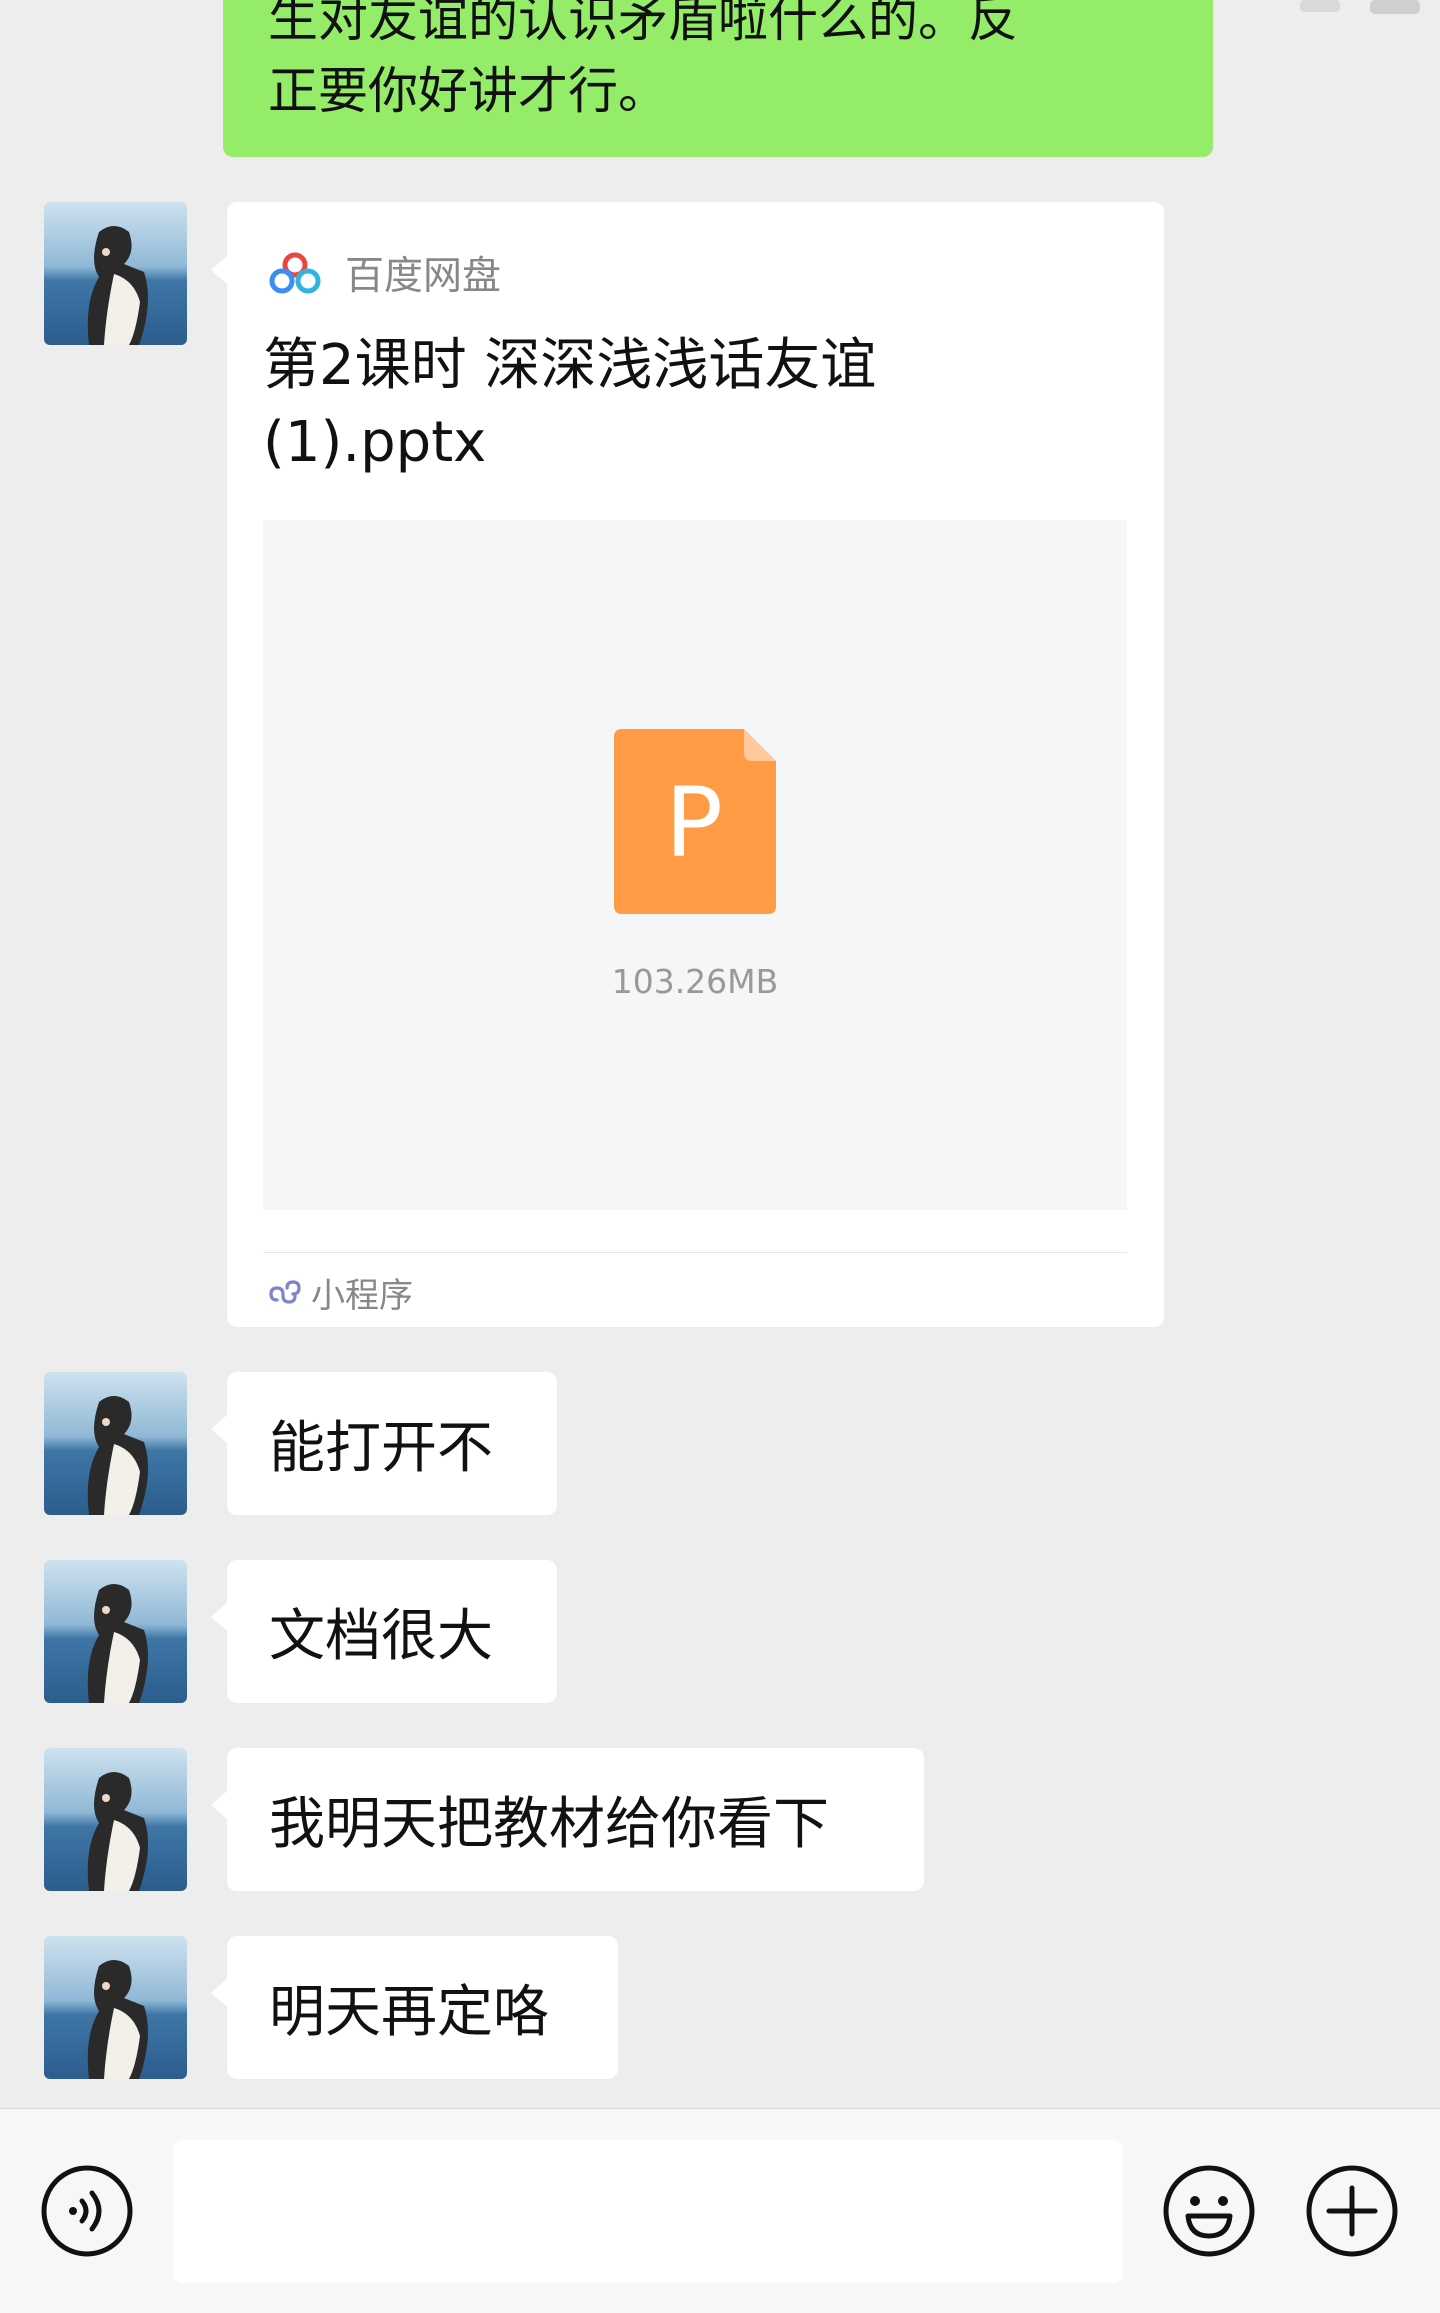 The height and width of the screenshot is (2313, 1440). I want to click on received-message-bubble: 明天再定咯, so click(414, 2007).